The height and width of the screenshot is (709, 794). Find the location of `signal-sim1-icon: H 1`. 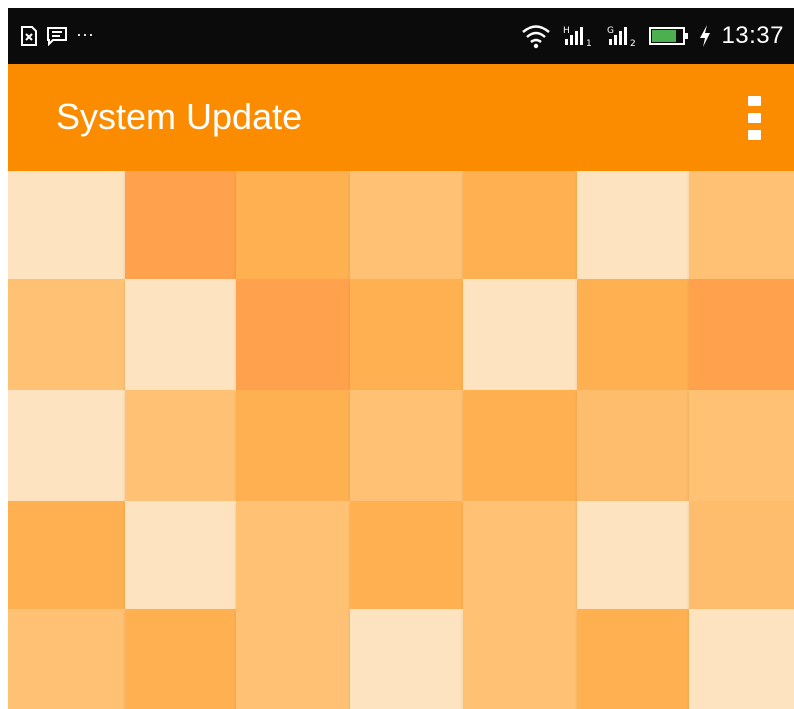

signal-sim1-icon: H 1 is located at coordinates (578, 36).